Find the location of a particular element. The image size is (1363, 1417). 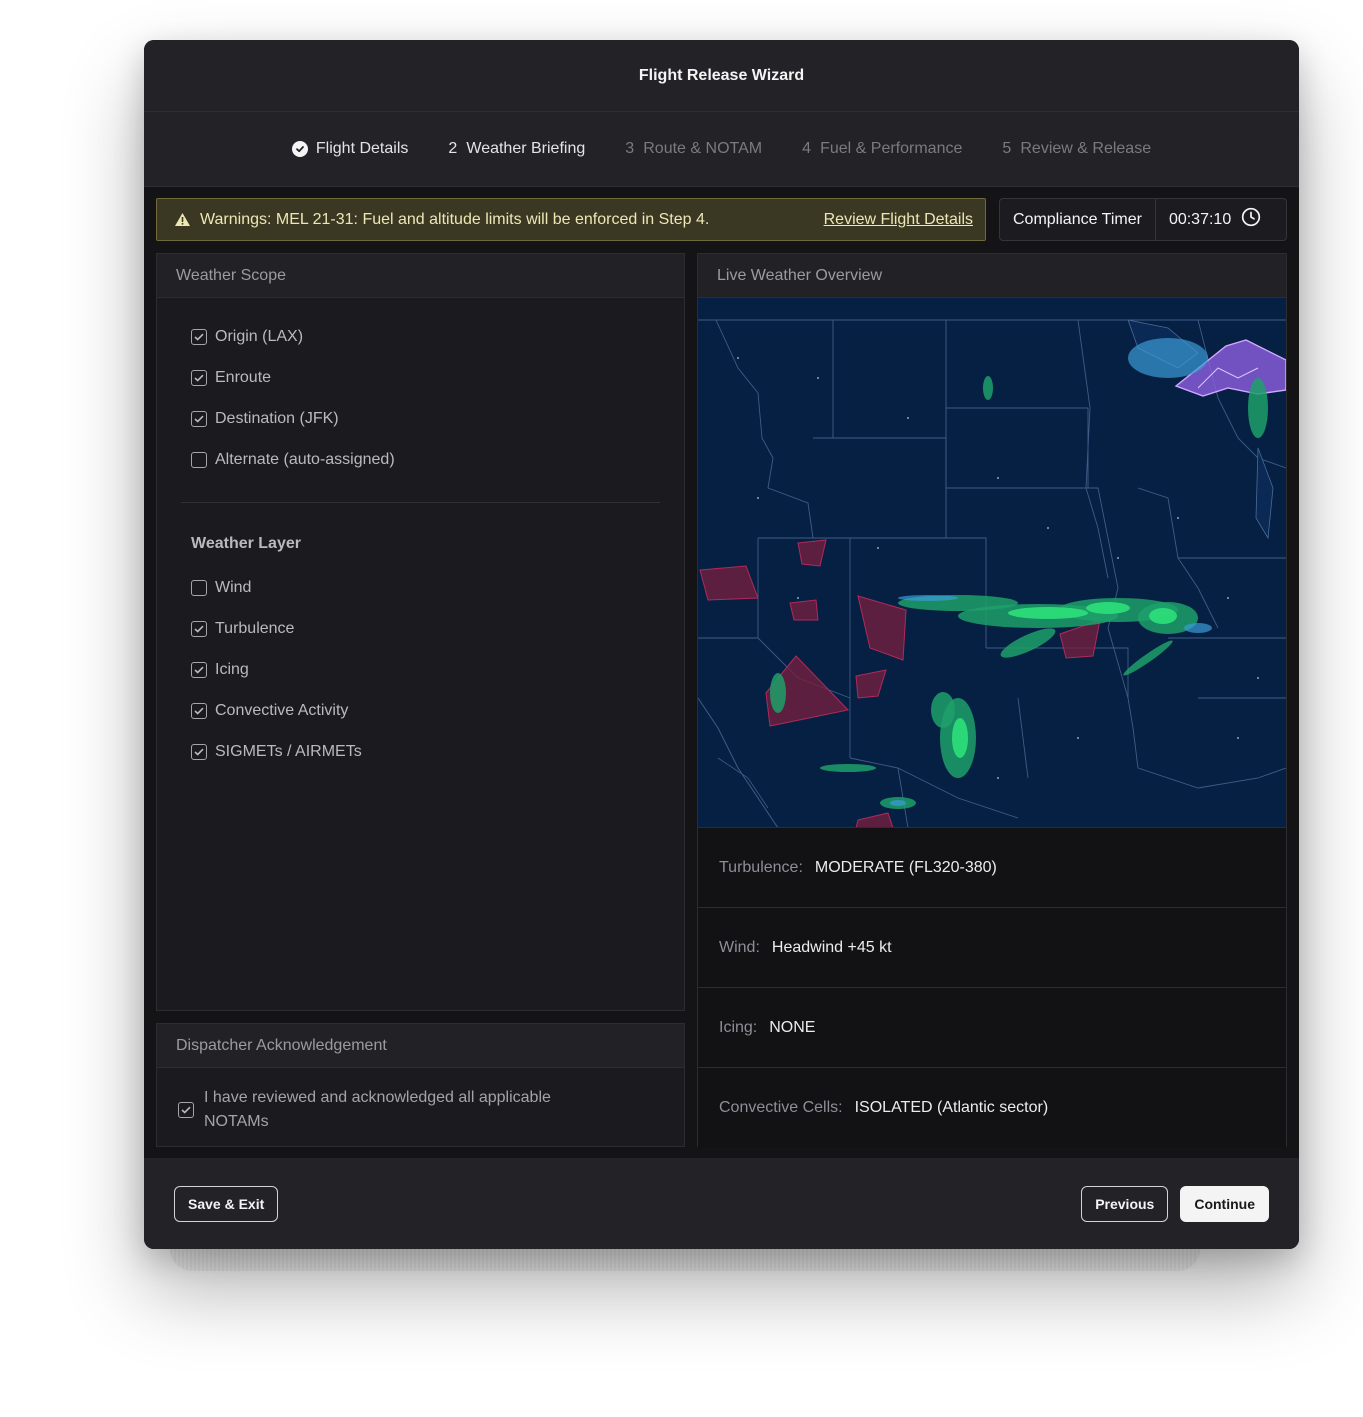

checkbox-label: Wind is located at coordinates (233, 587).